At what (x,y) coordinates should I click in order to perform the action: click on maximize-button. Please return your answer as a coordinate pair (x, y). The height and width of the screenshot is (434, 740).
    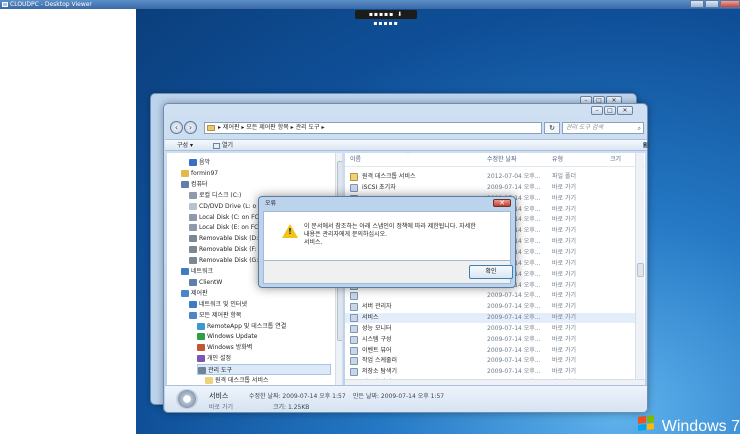
    Looking at the image, I should click on (712, 4).